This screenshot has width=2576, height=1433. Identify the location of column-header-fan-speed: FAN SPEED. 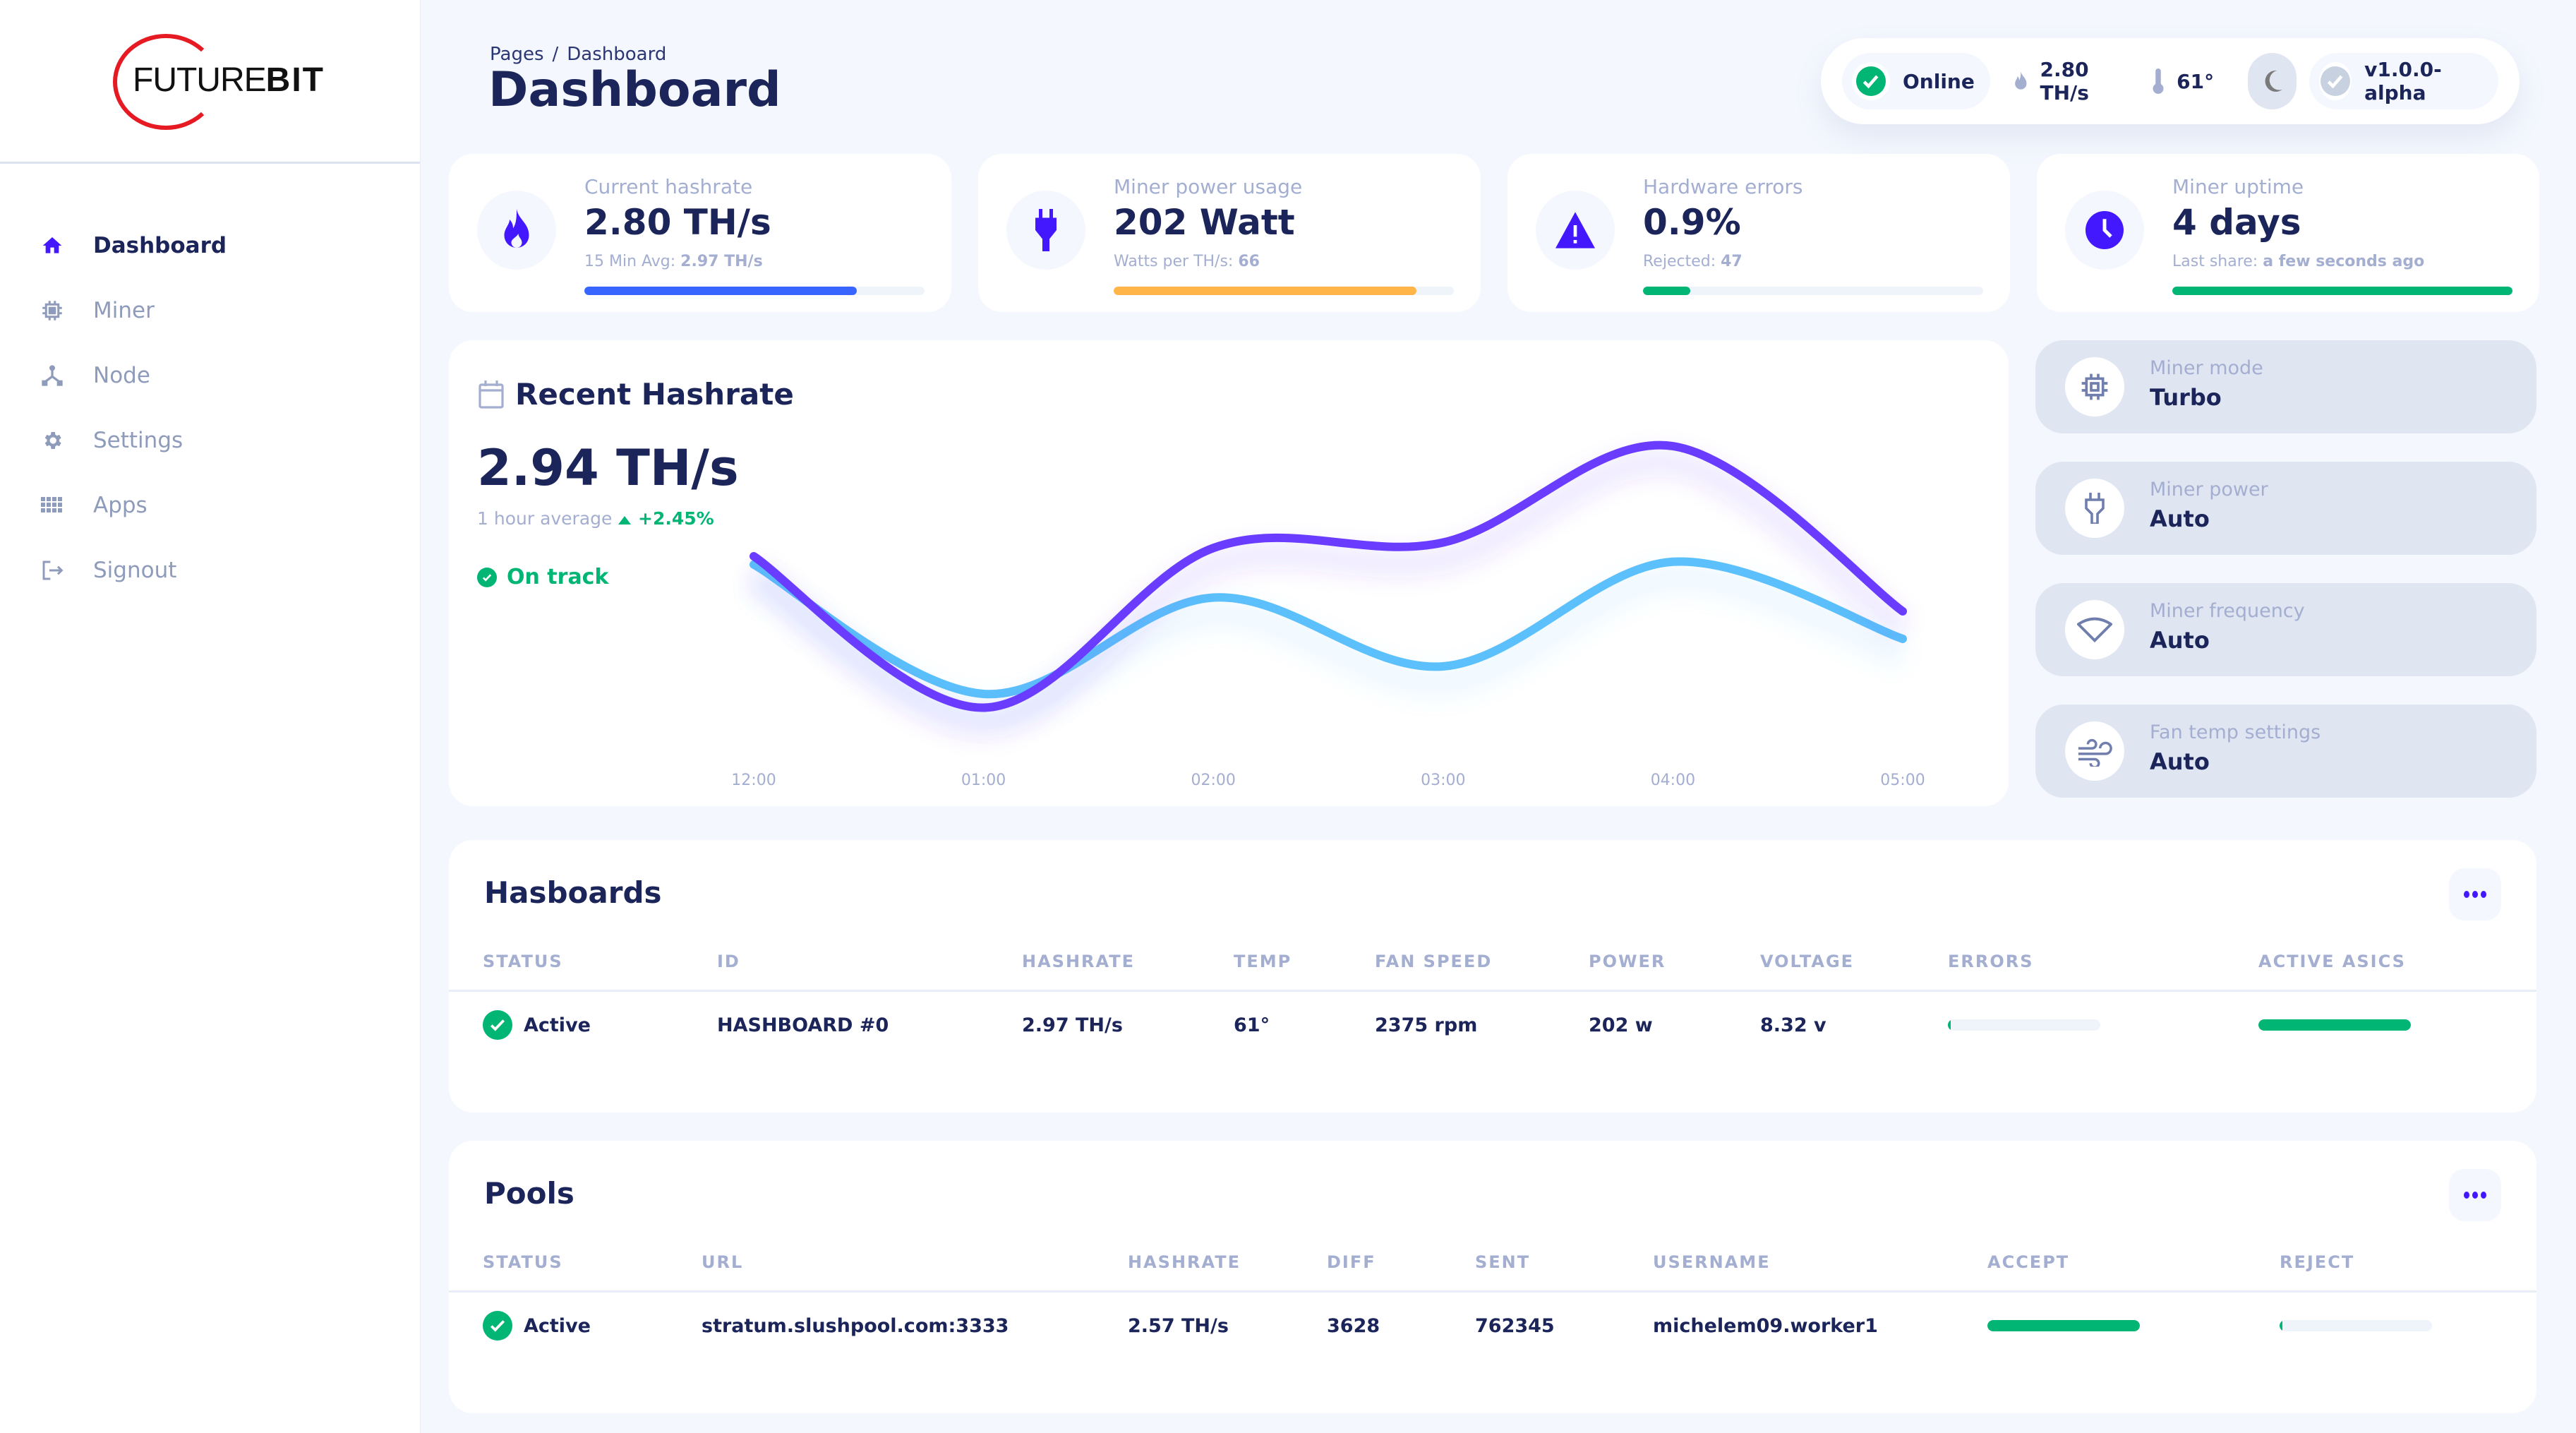
(1433, 961).